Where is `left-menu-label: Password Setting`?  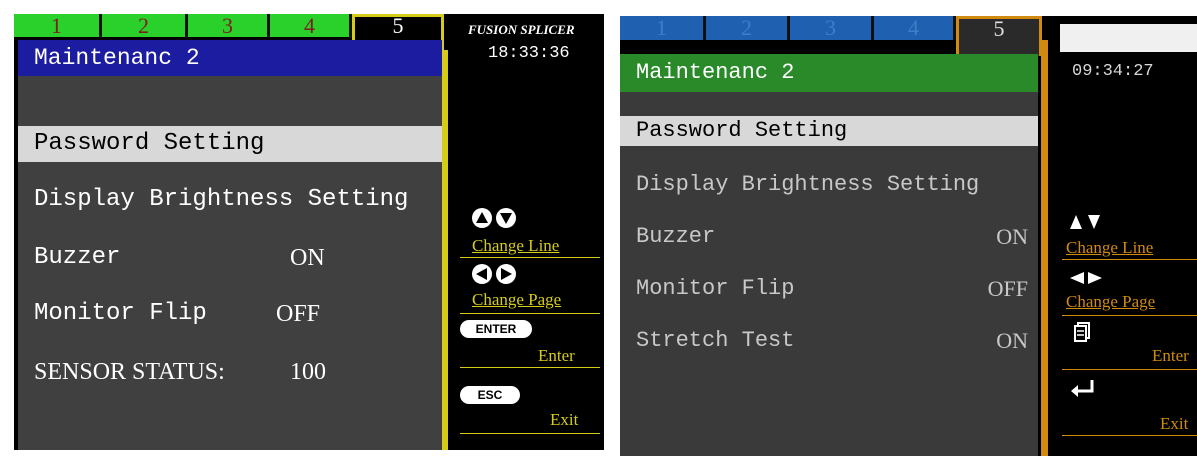 left-menu-label: Password Setting is located at coordinates (149, 143).